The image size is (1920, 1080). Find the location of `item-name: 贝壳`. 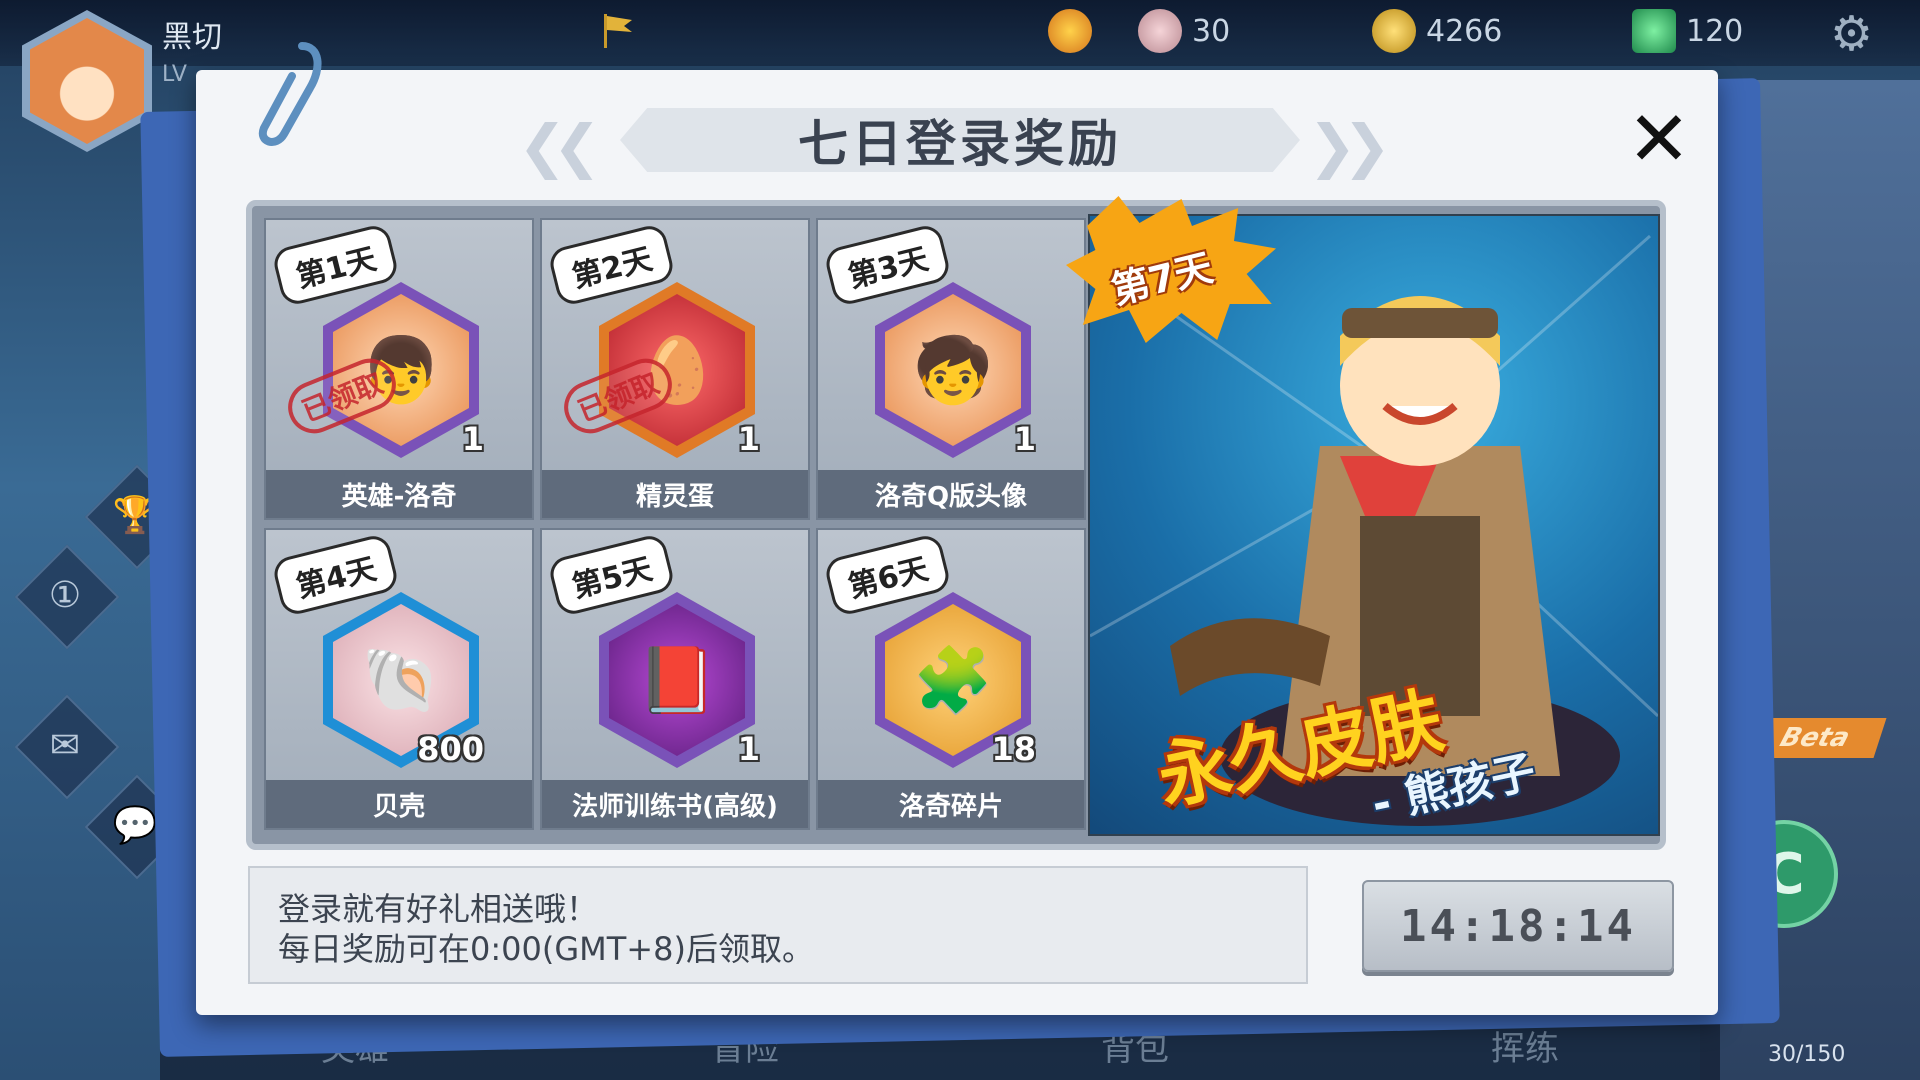

item-name: 贝壳 is located at coordinates (398, 806).